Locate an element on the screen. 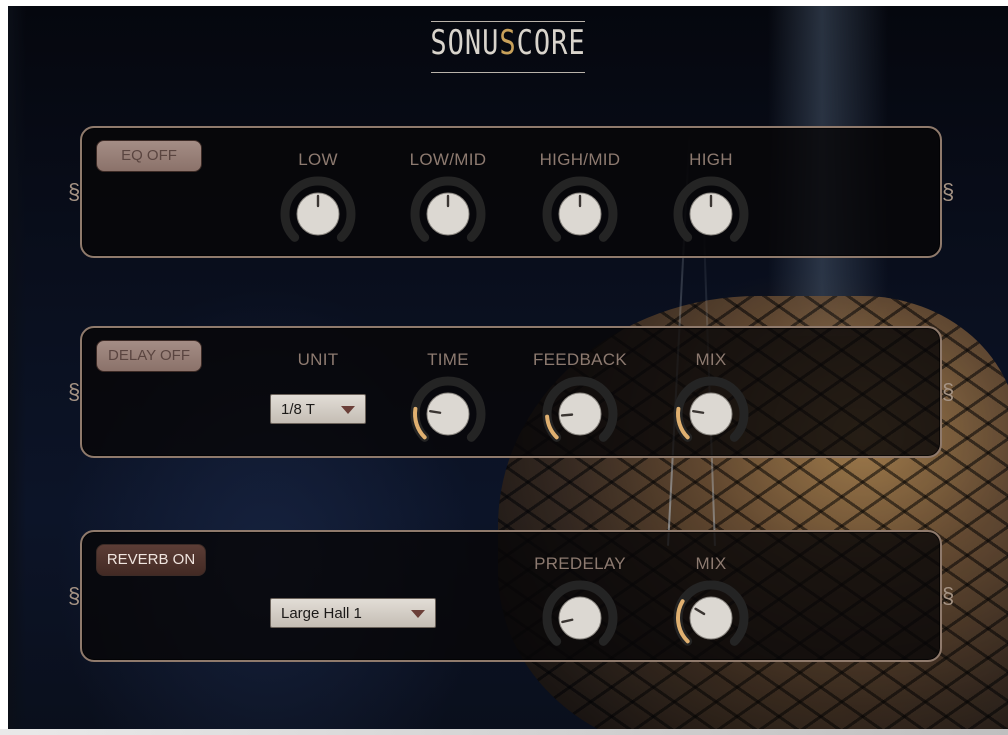 This screenshot has height=735, width=1008. reverb-mix-label: MIX is located at coordinates (711, 563).